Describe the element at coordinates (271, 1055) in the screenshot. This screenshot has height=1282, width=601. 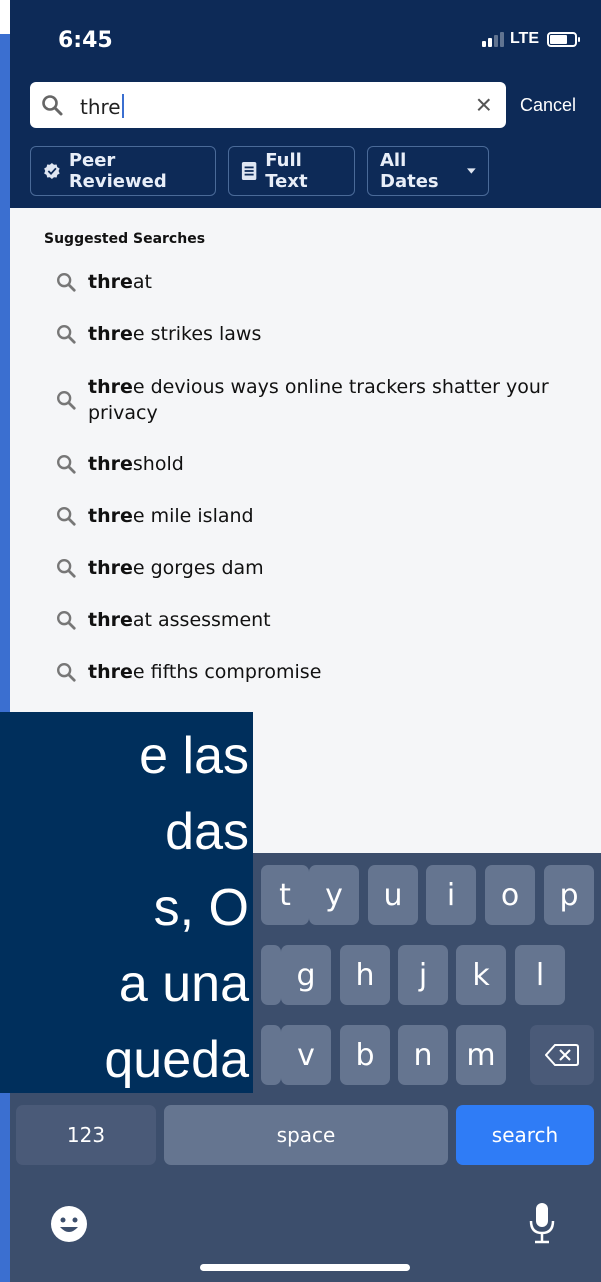
I see `key-c` at that location.